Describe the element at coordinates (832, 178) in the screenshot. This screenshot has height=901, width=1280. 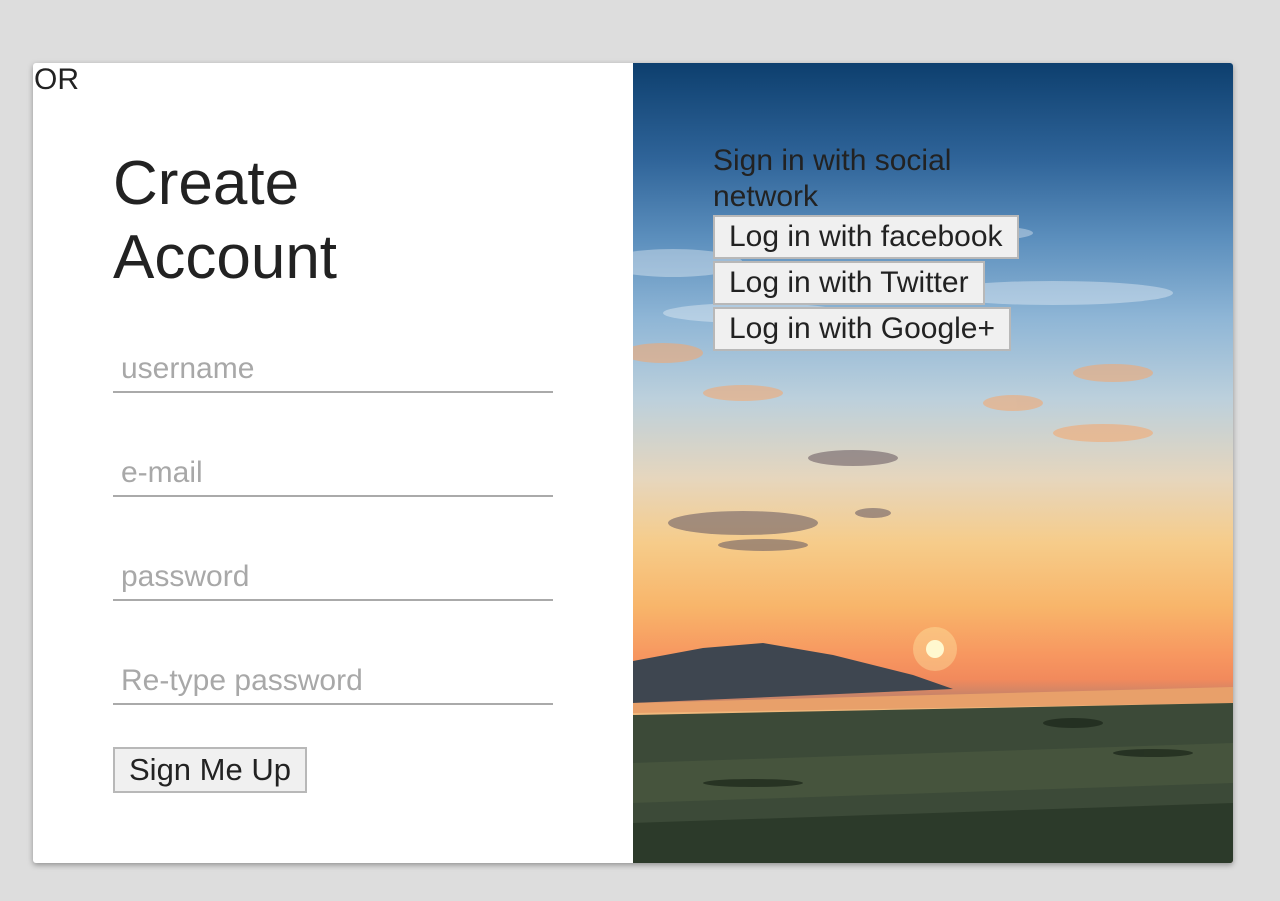
I see `social-signin-title: Sign in with social network` at that location.